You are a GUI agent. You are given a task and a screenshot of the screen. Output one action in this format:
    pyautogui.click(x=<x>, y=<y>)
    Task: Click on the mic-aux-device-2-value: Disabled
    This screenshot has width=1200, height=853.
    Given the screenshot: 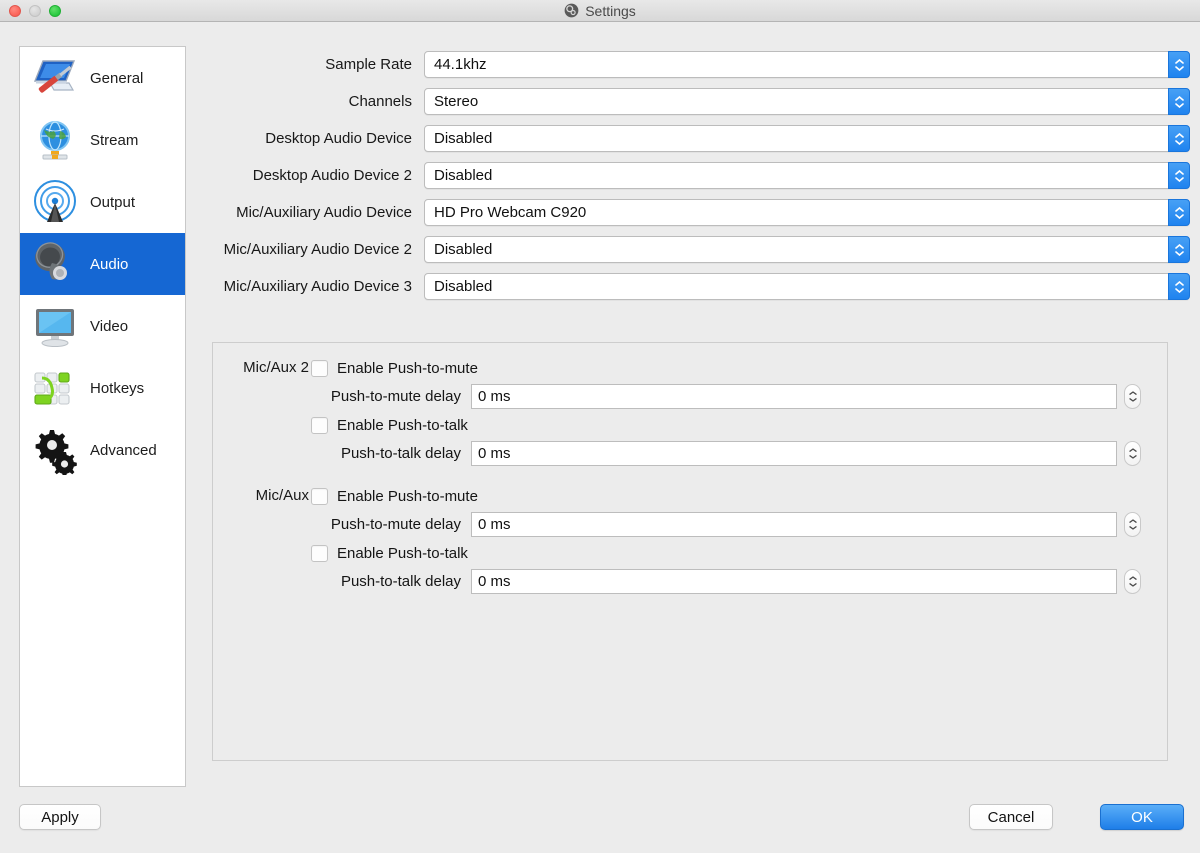 What is the action you would take?
    pyautogui.click(x=463, y=249)
    